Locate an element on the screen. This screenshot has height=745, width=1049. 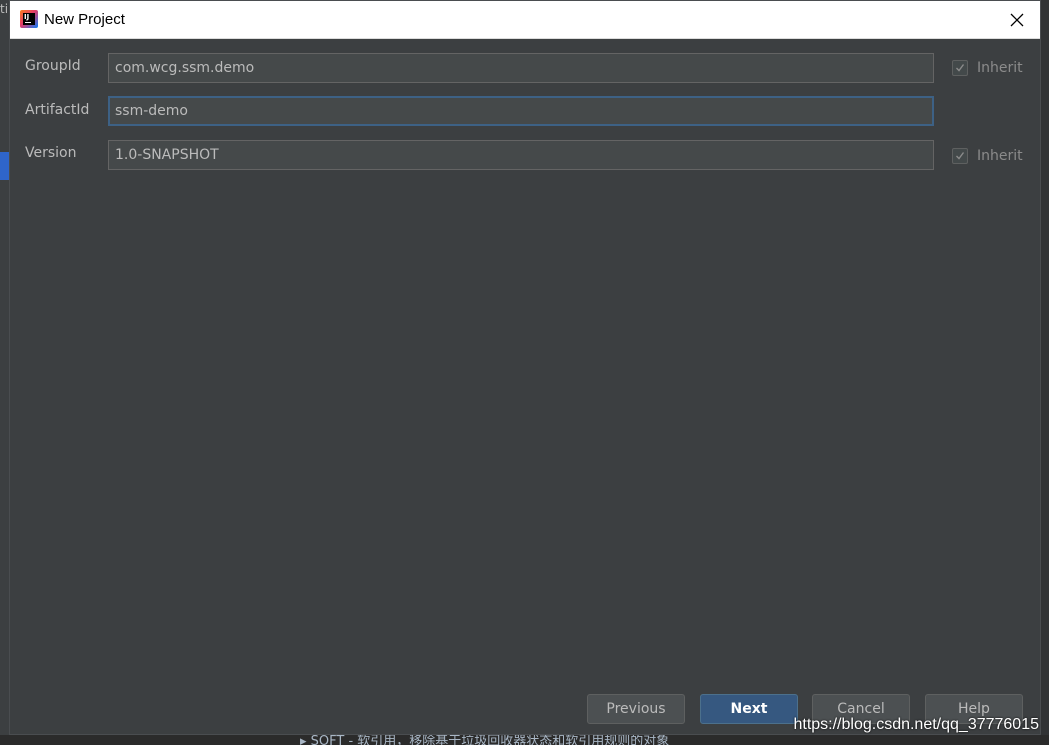
close-icon is located at coordinates (1017, 20).